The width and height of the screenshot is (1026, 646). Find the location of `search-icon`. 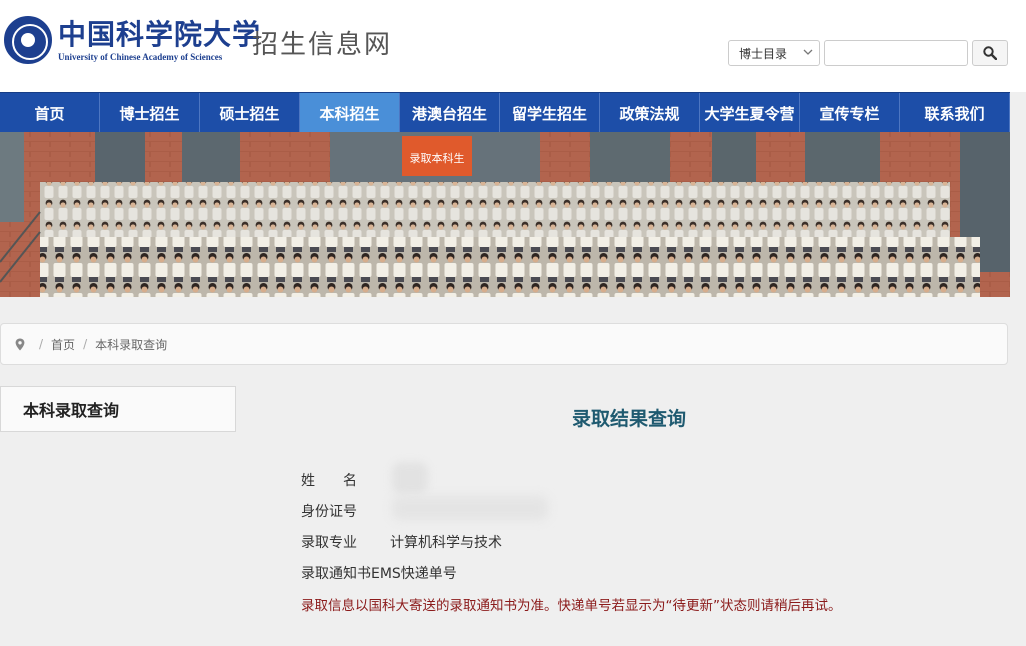

search-icon is located at coordinates (990, 53).